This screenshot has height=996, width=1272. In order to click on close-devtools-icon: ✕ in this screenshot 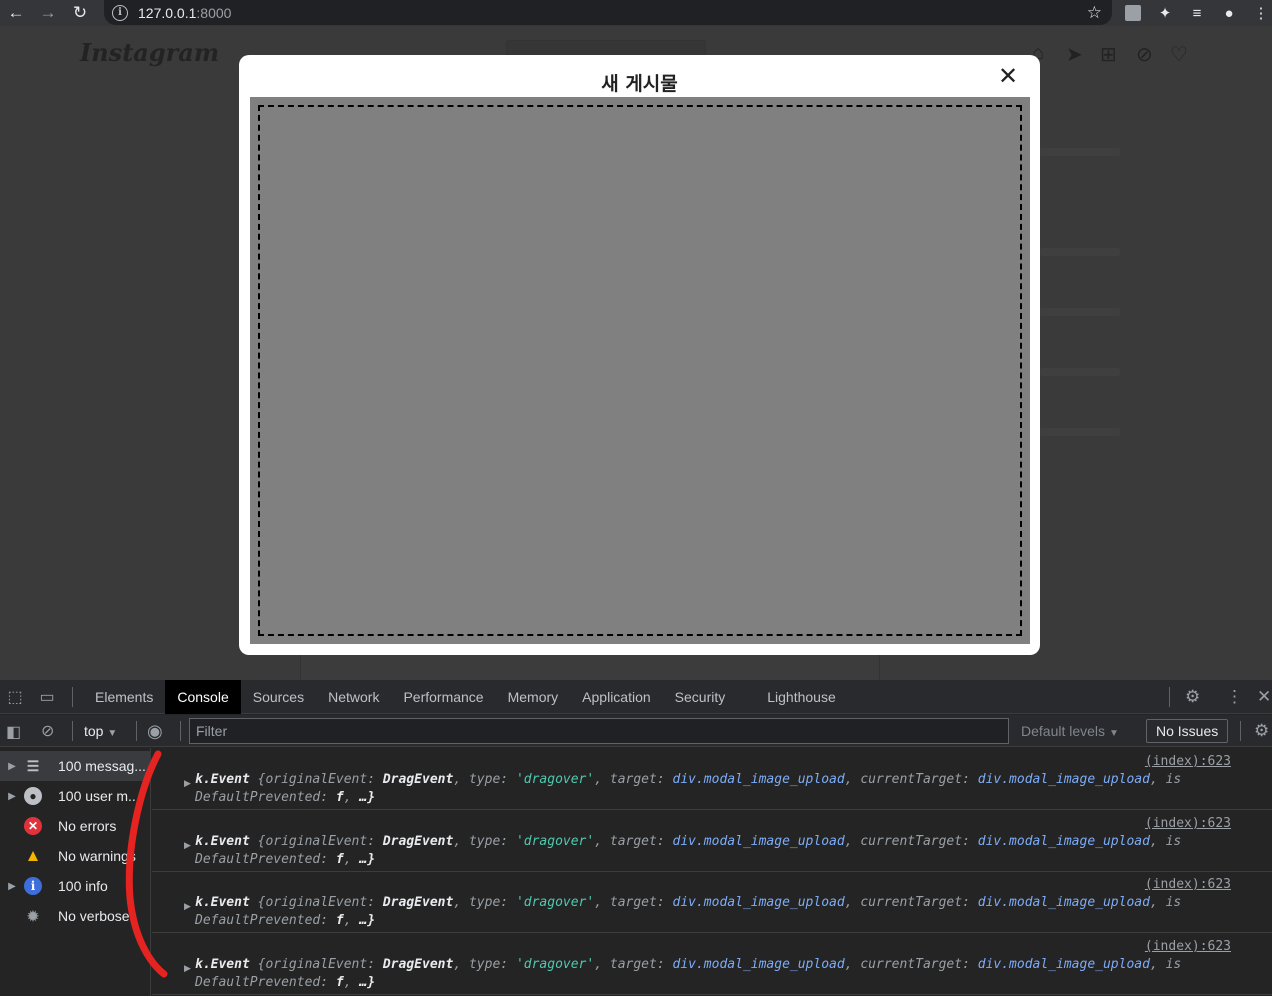, I will do `click(1264, 697)`.